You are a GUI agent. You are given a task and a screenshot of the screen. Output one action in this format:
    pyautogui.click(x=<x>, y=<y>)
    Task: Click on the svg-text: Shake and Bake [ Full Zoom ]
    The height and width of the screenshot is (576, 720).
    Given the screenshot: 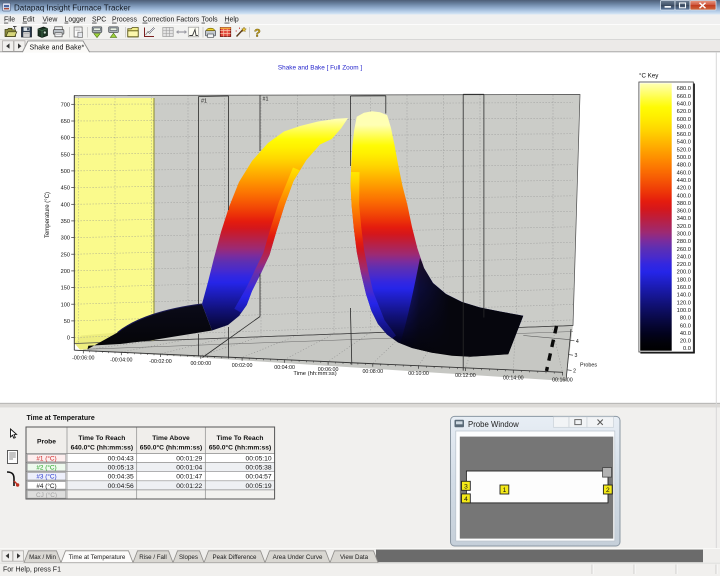 What is the action you would take?
    pyautogui.click(x=320, y=68)
    